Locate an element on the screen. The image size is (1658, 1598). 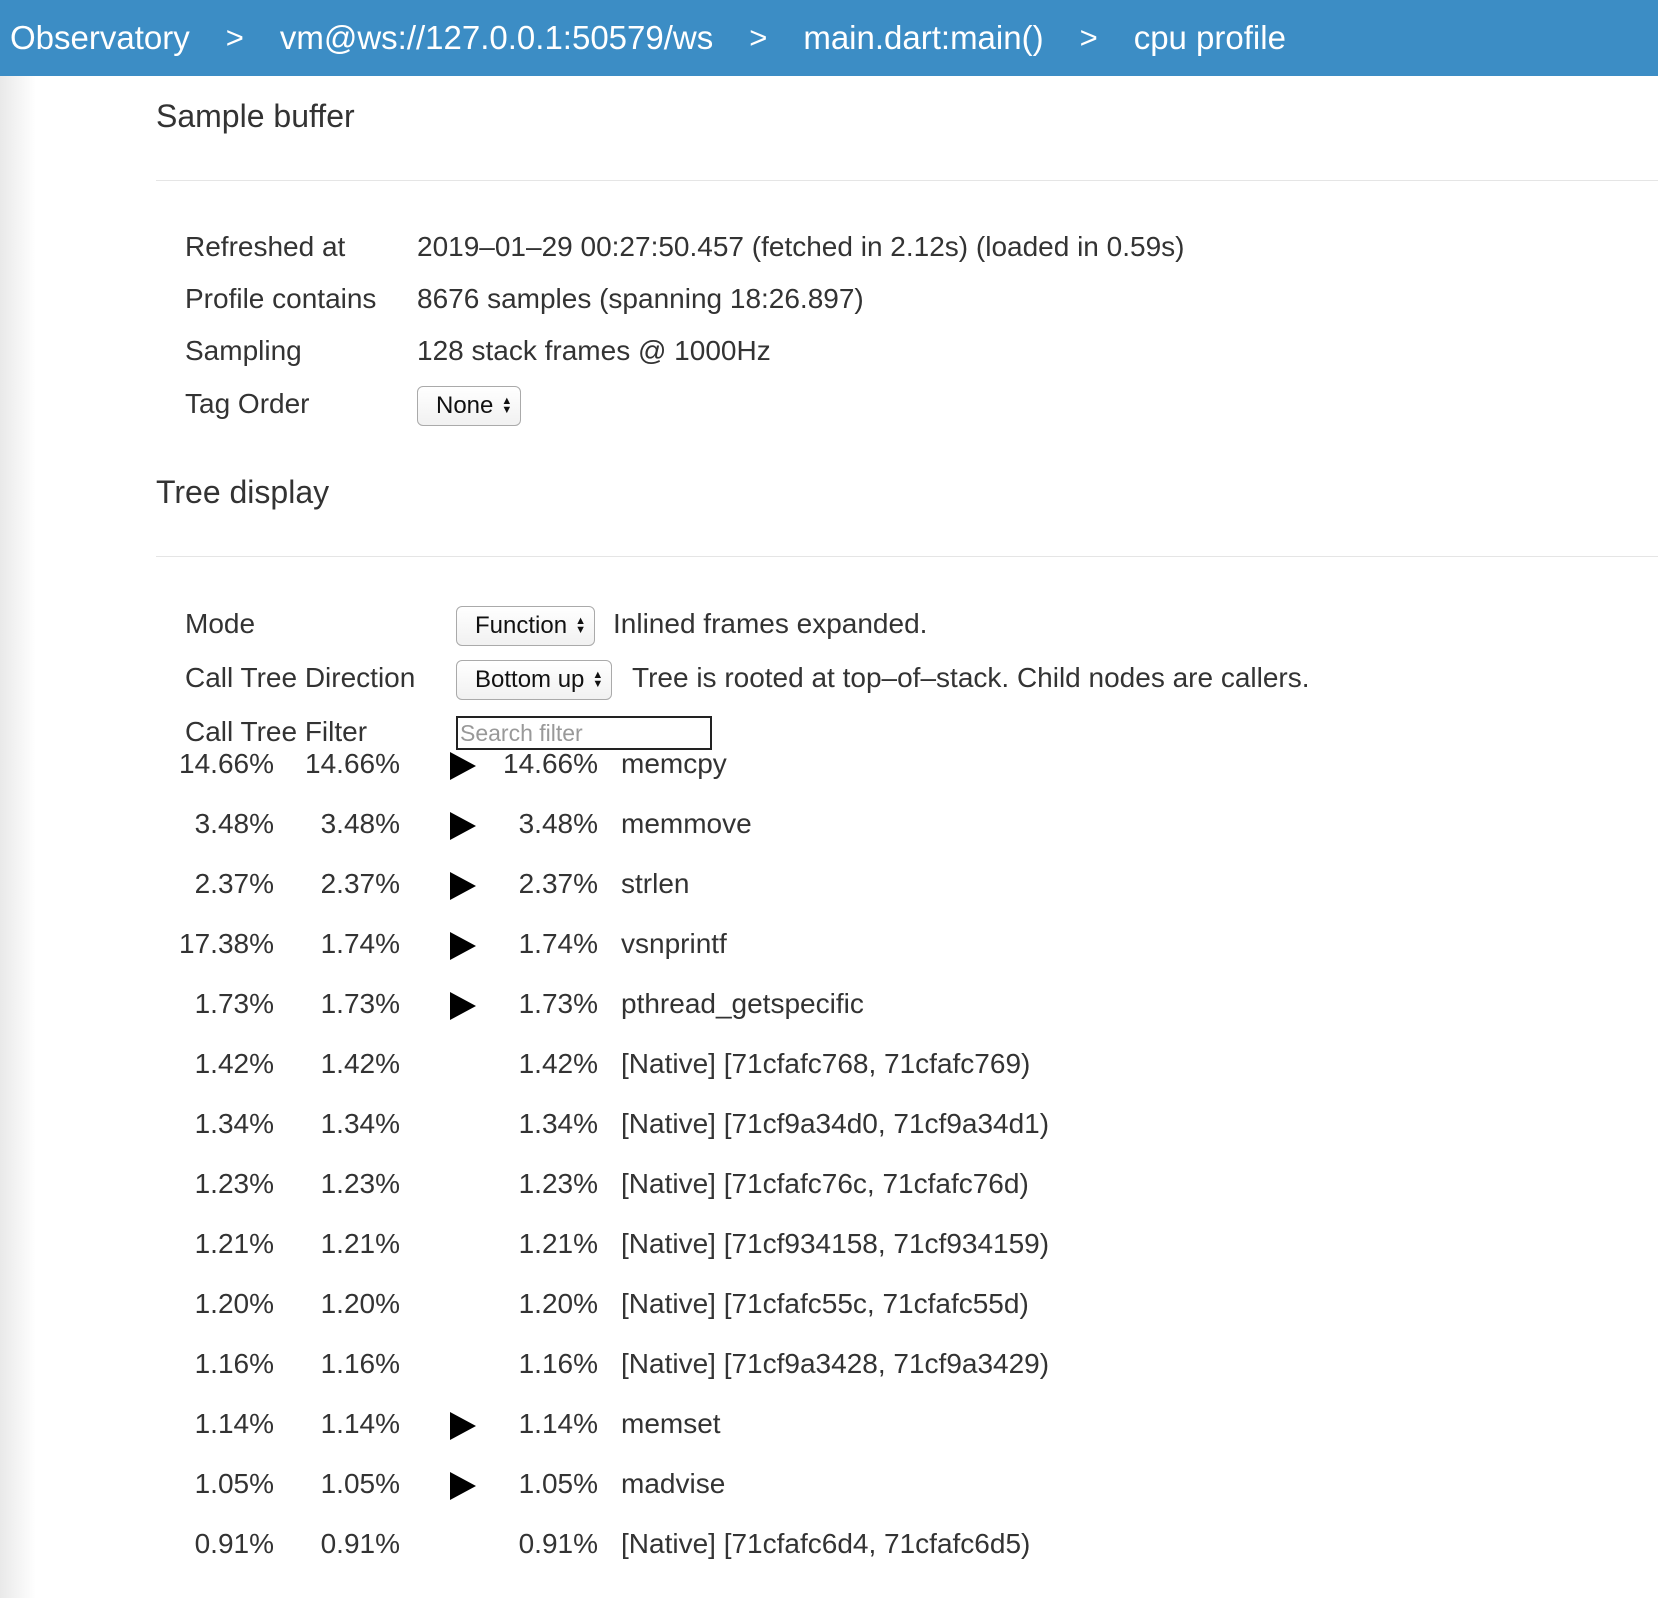
exclusive-percent: 1.16% is located at coordinates (360, 1363).